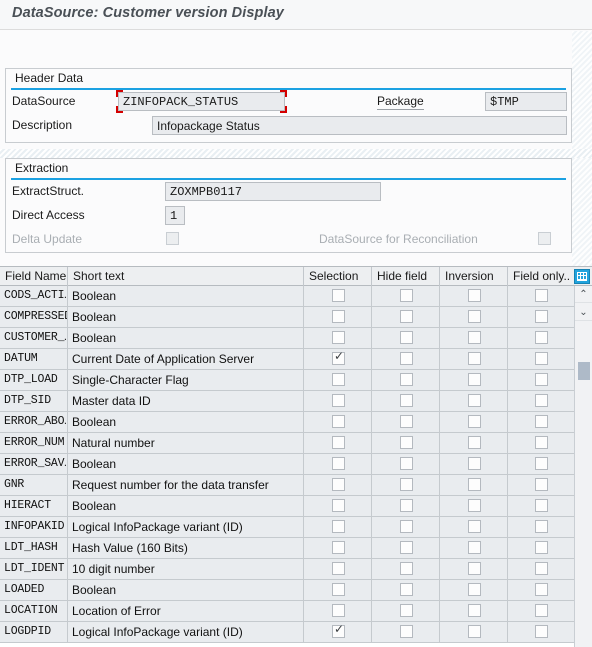 The image size is (592, 647). Describe the element at coordinates (582, 276) in the screenshot. I see `table-settings-icon` at that location.